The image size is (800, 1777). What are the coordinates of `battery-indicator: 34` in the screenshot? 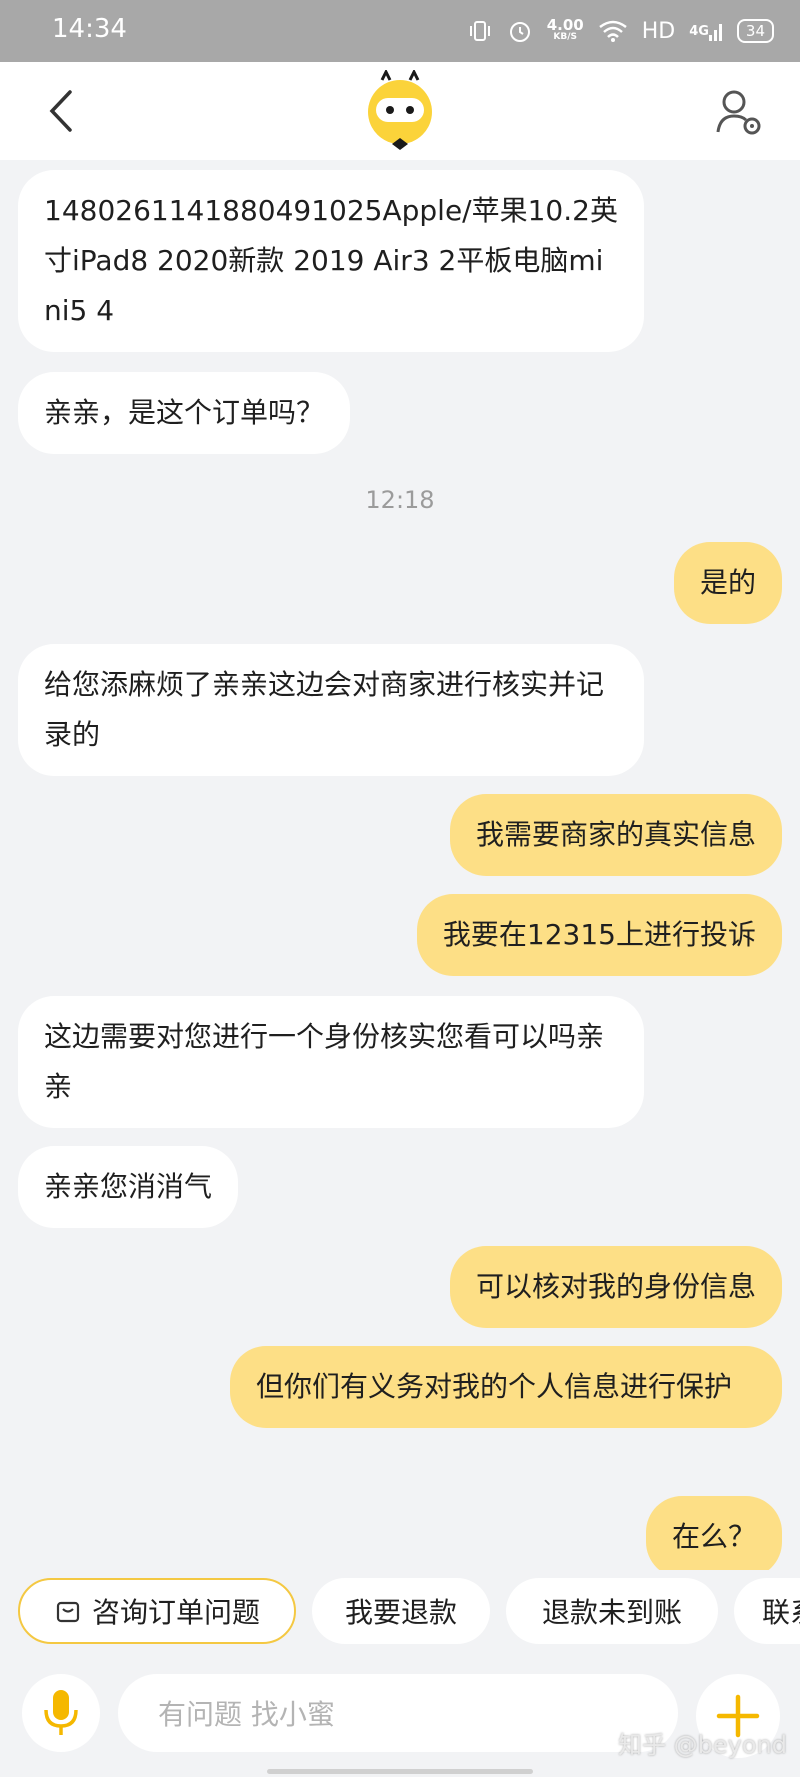 It's located at (755, 31).